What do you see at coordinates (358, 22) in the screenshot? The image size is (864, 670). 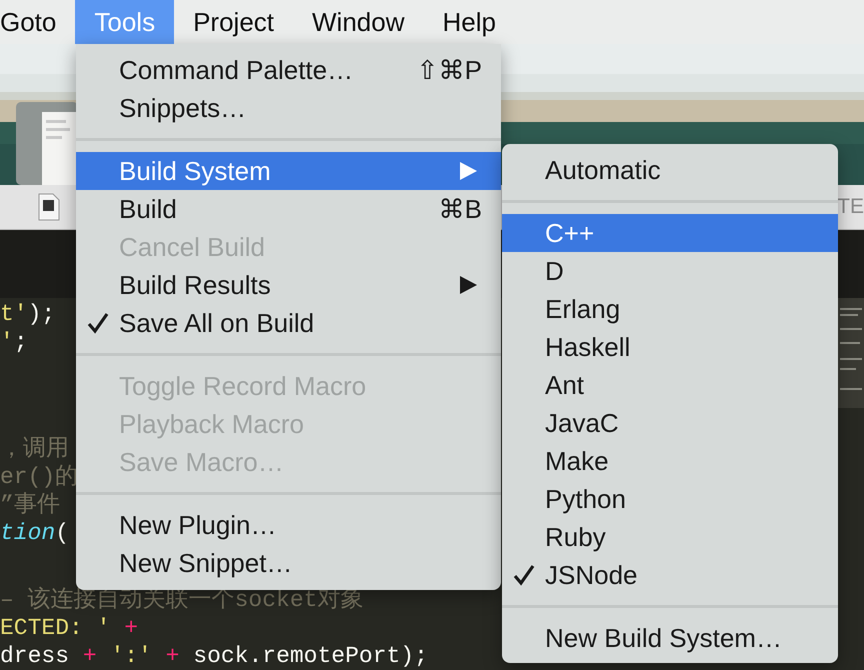 I see `menu-bar-item: Window` at bounding box center [358, 22].